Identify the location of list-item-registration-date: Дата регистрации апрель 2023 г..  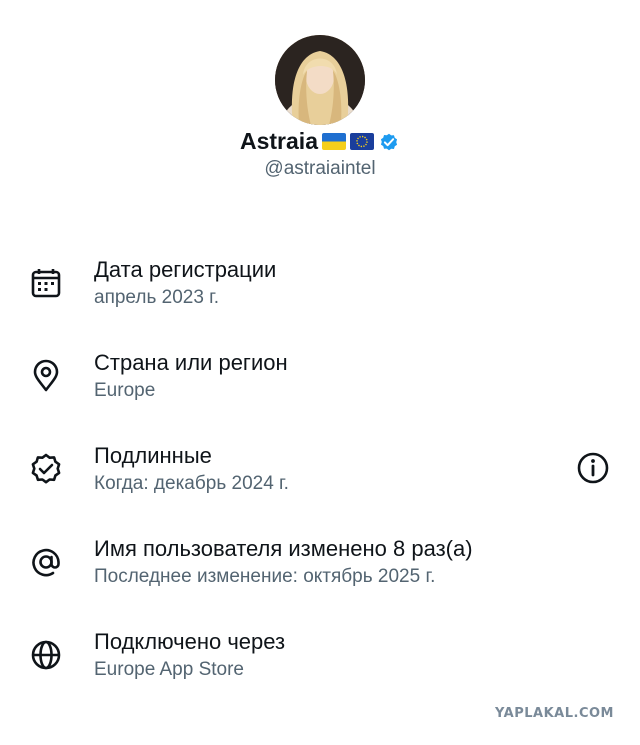
(320, 291).